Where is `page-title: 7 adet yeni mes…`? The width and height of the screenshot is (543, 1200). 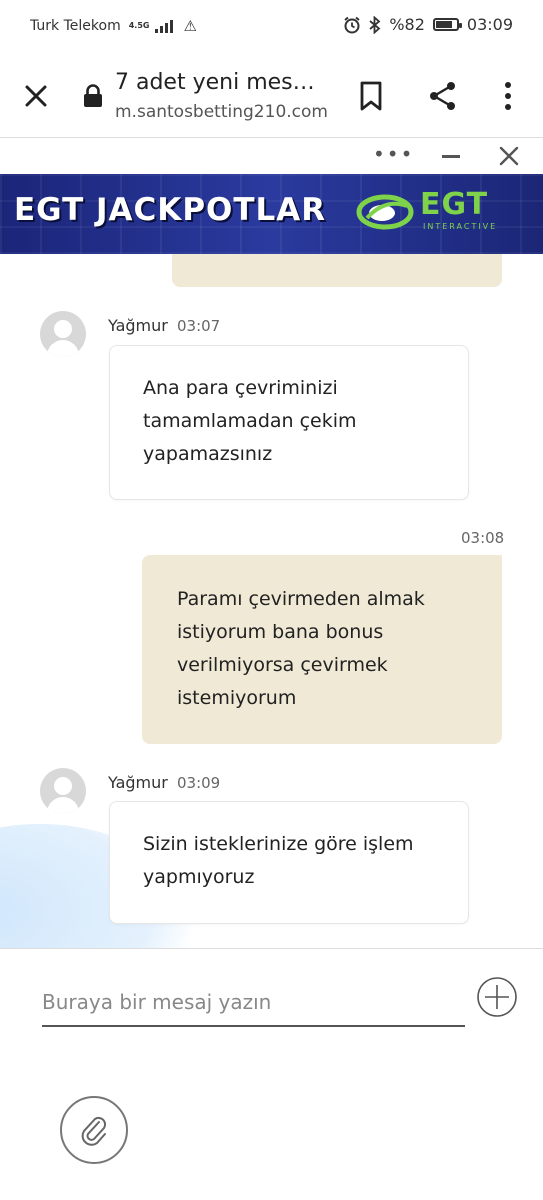
page-title: 7 adet yeni mes… is located at coordinates (215, 82).